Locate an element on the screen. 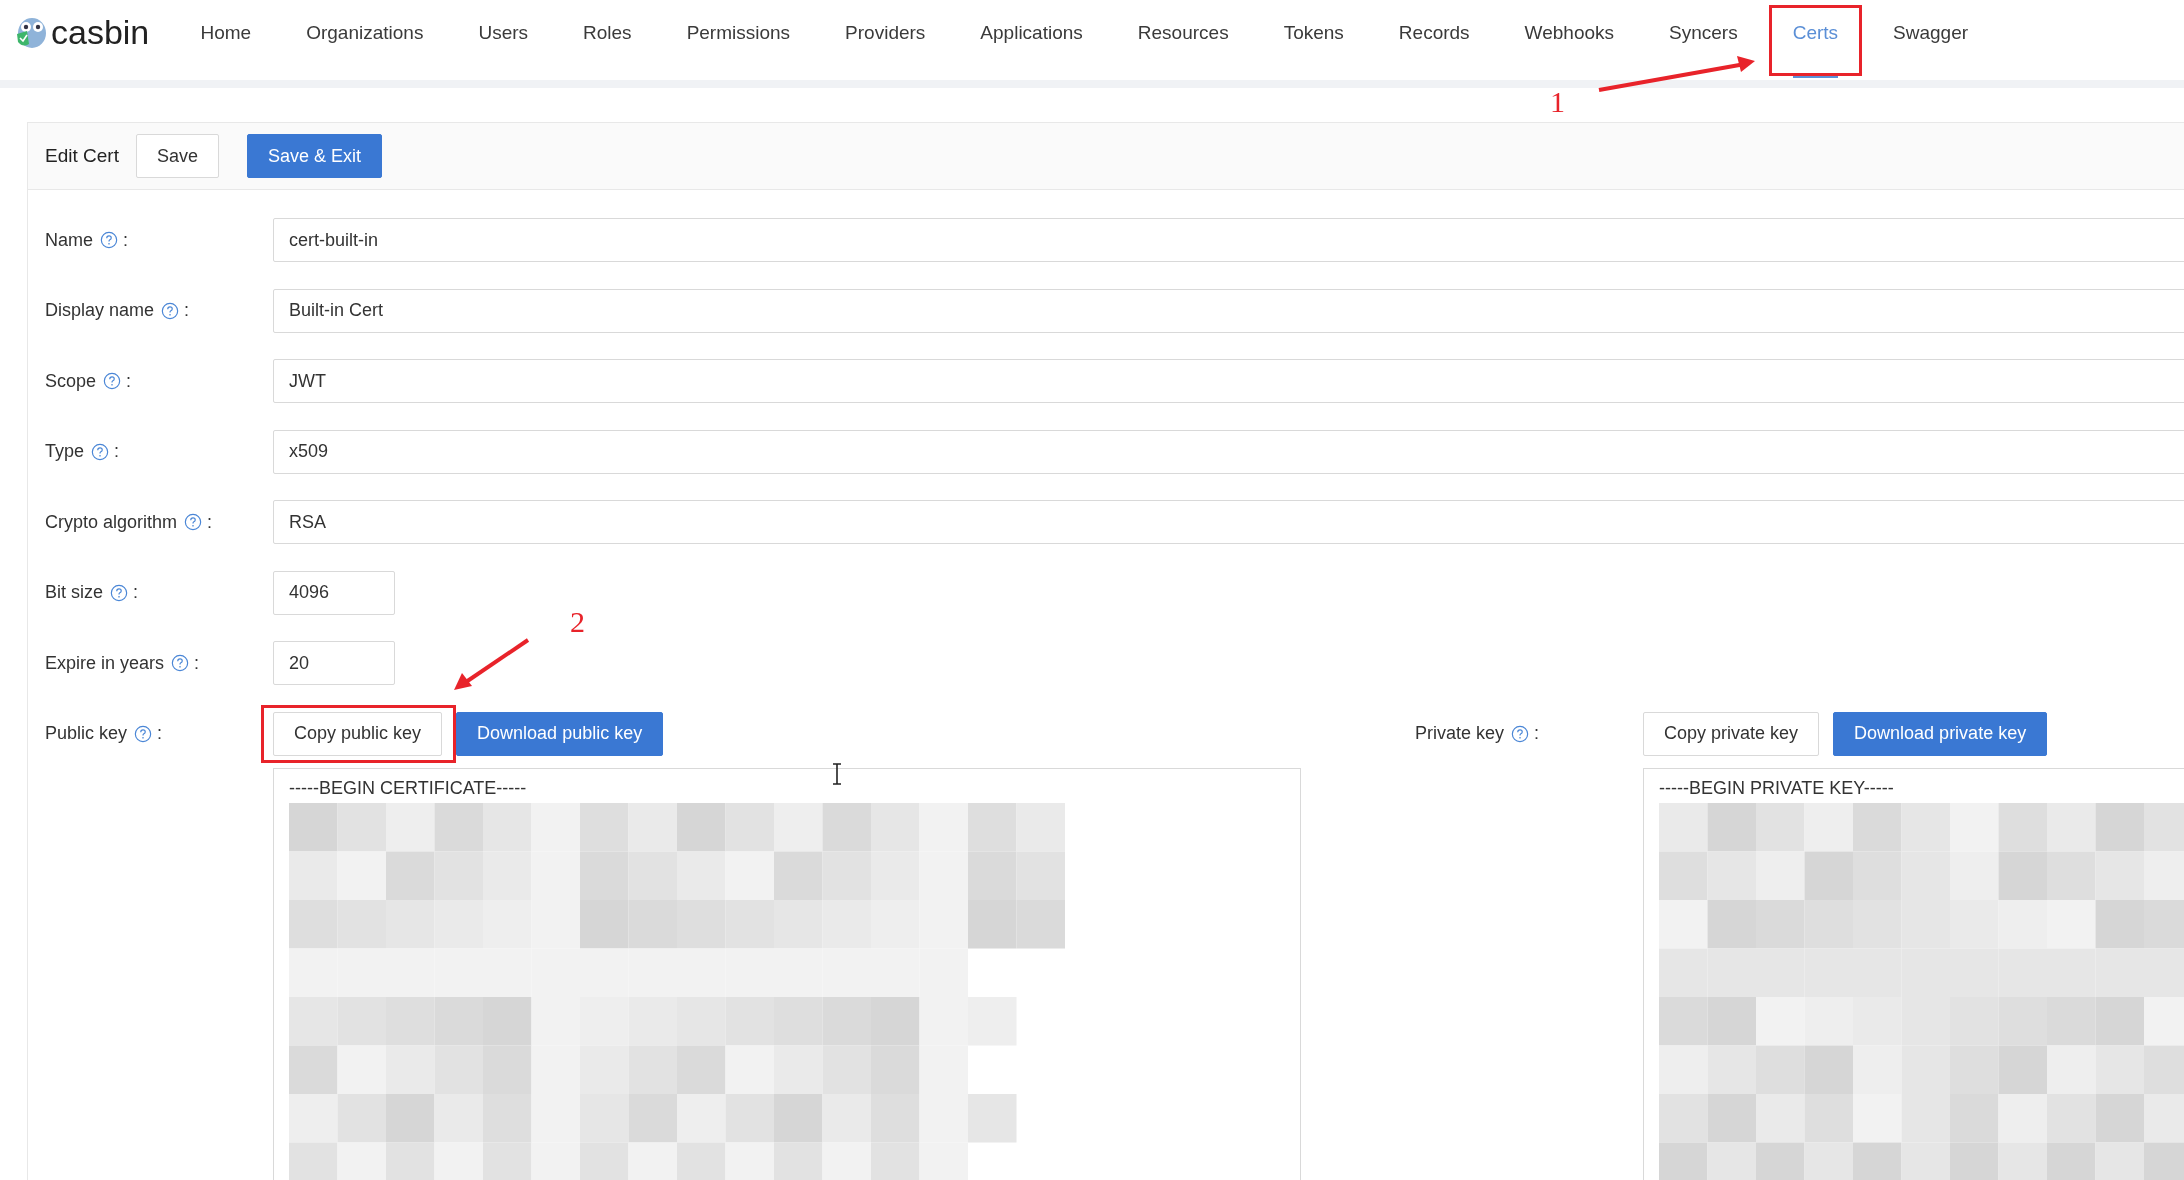 The width and height of the screenshot is (2184, 1180). nav-tab: Providers is located at coordinates (885, 40).